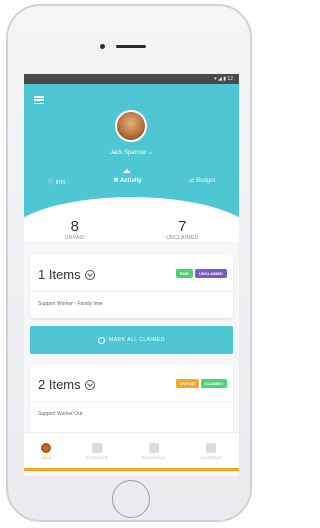  I want to click on card-title: 2 Items, so click(66, 384).